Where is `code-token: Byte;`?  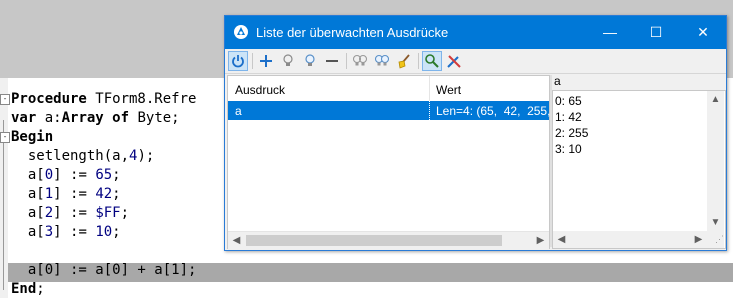 code-token: Byte; is located at coordinates (154, 118).